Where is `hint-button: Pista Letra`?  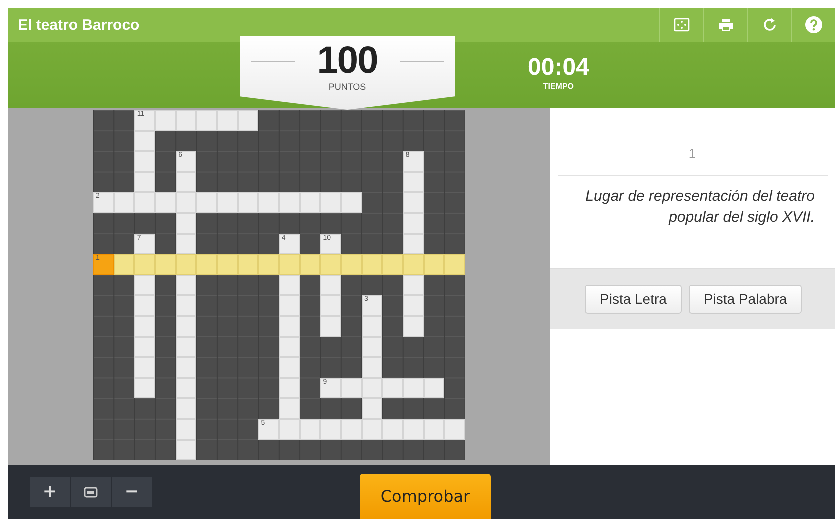
hint-button: Pista Letra is located at coordinates (633, 299).